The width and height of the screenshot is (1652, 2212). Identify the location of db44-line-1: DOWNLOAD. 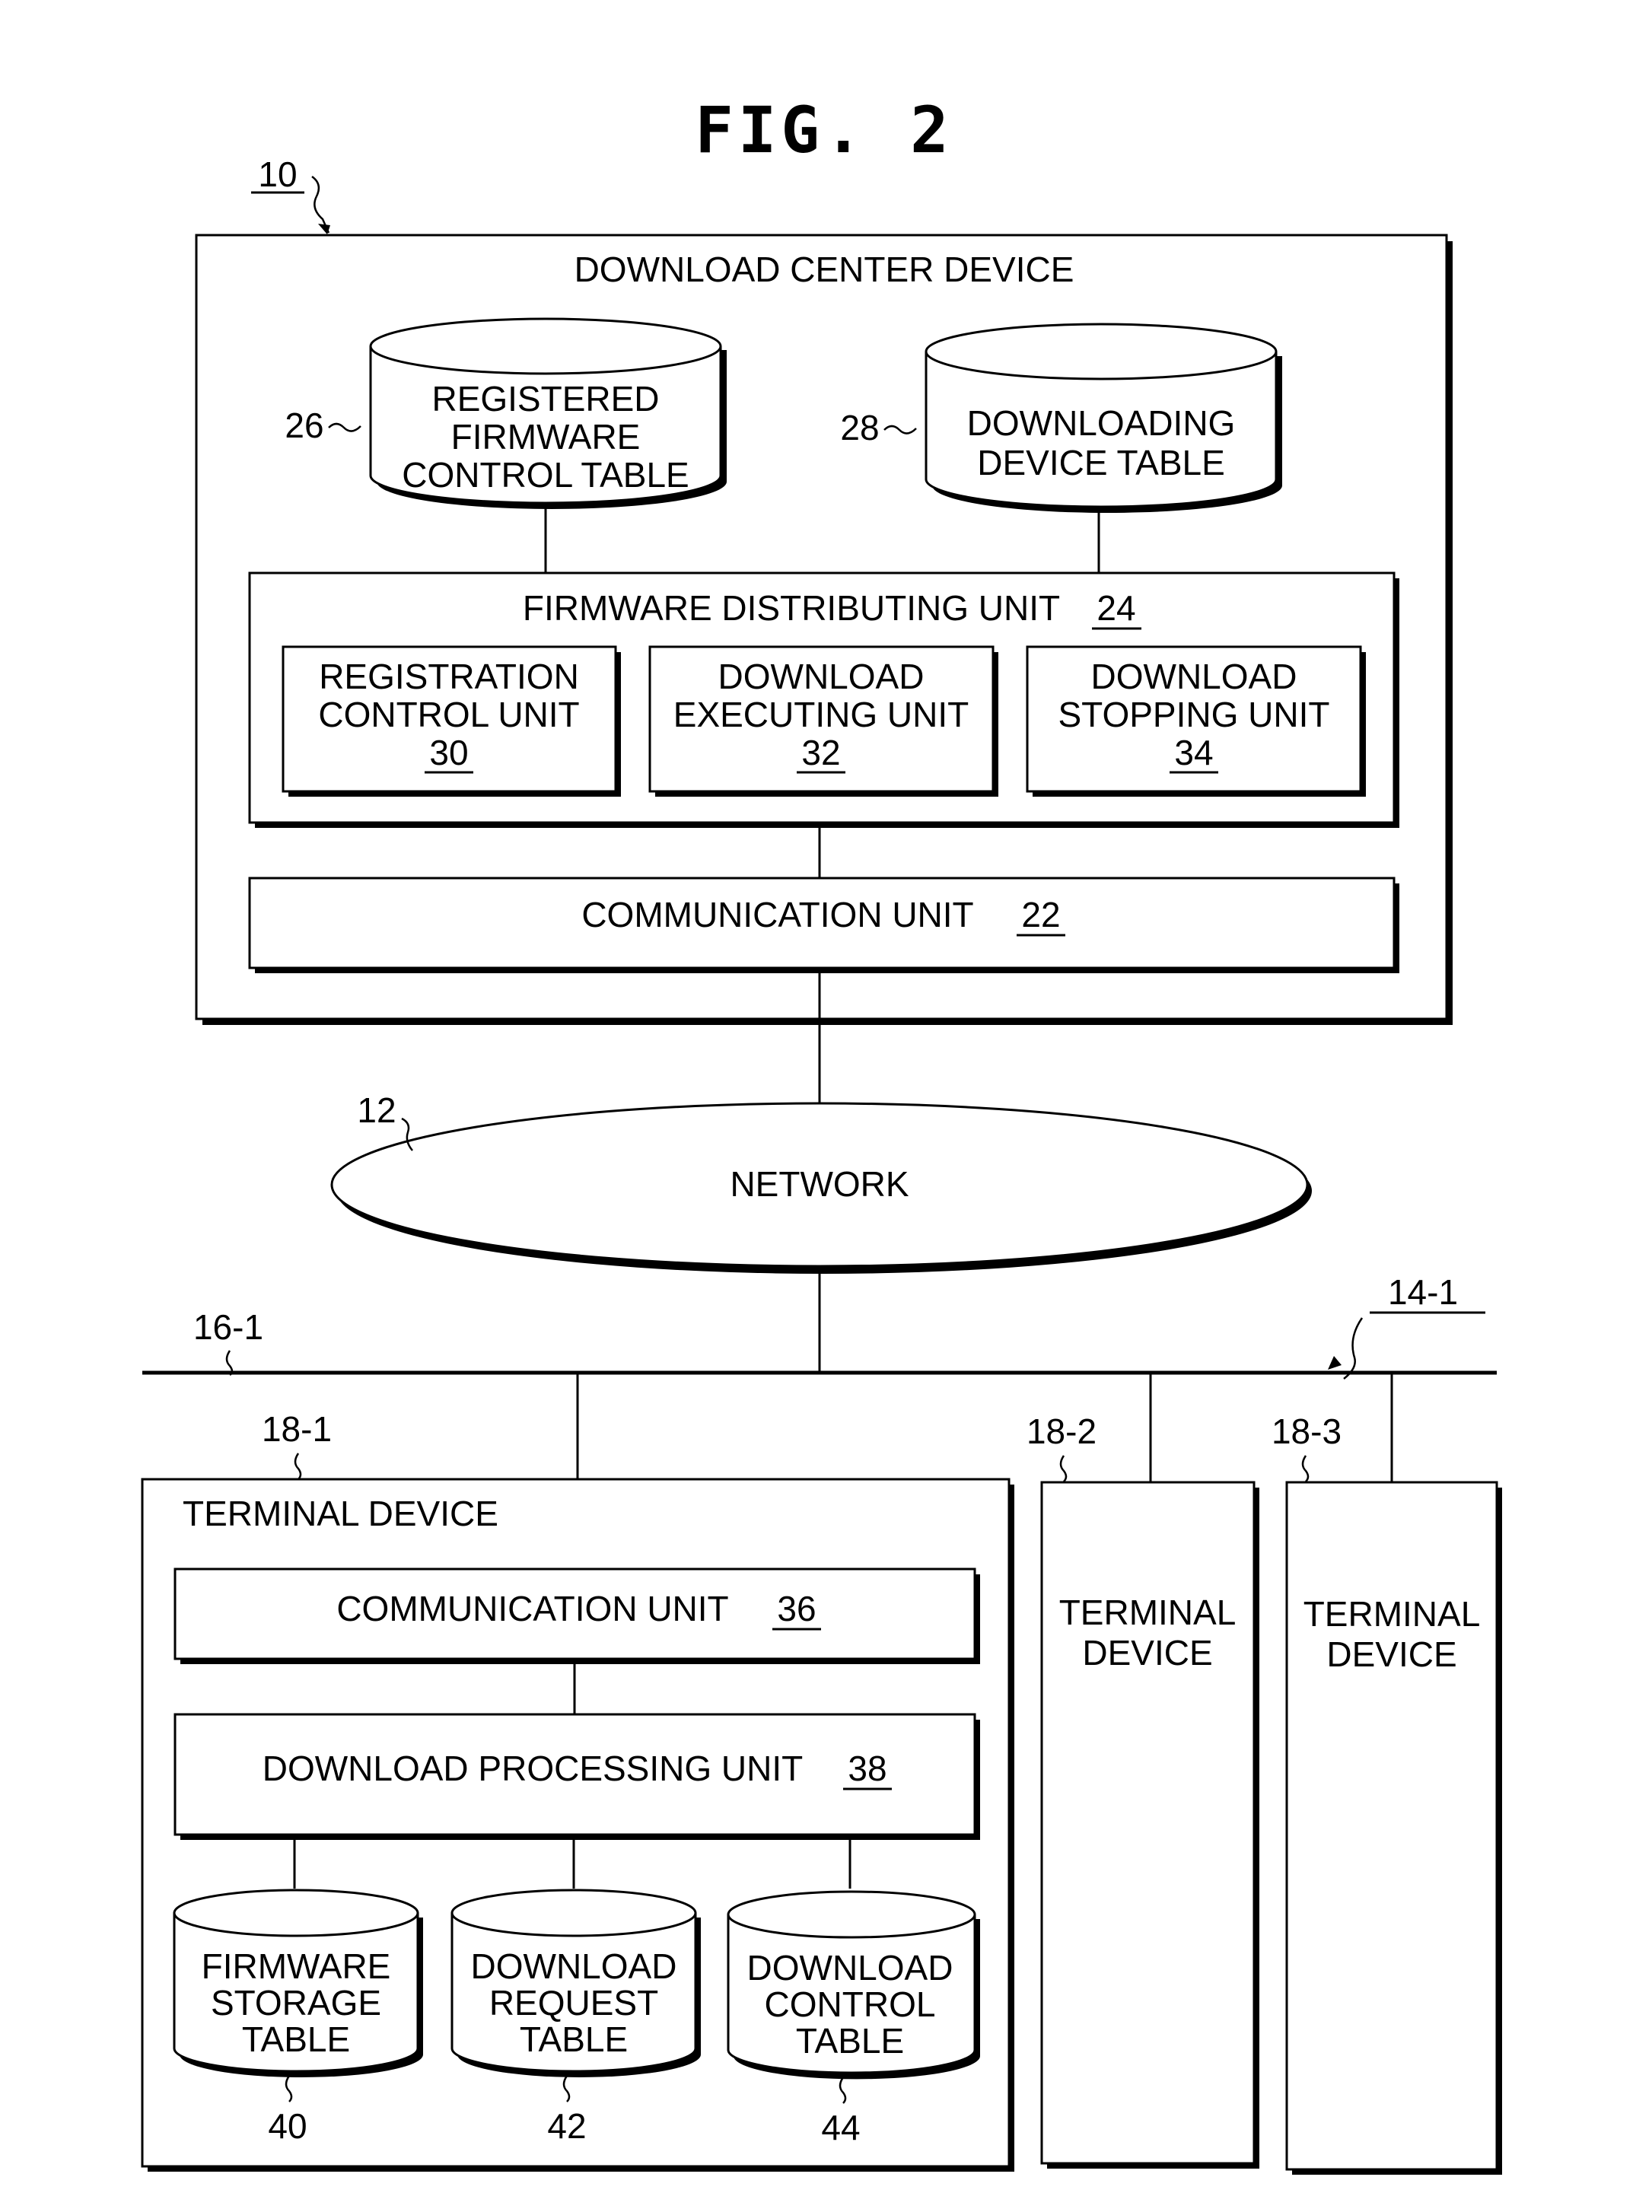
(850, 1968).